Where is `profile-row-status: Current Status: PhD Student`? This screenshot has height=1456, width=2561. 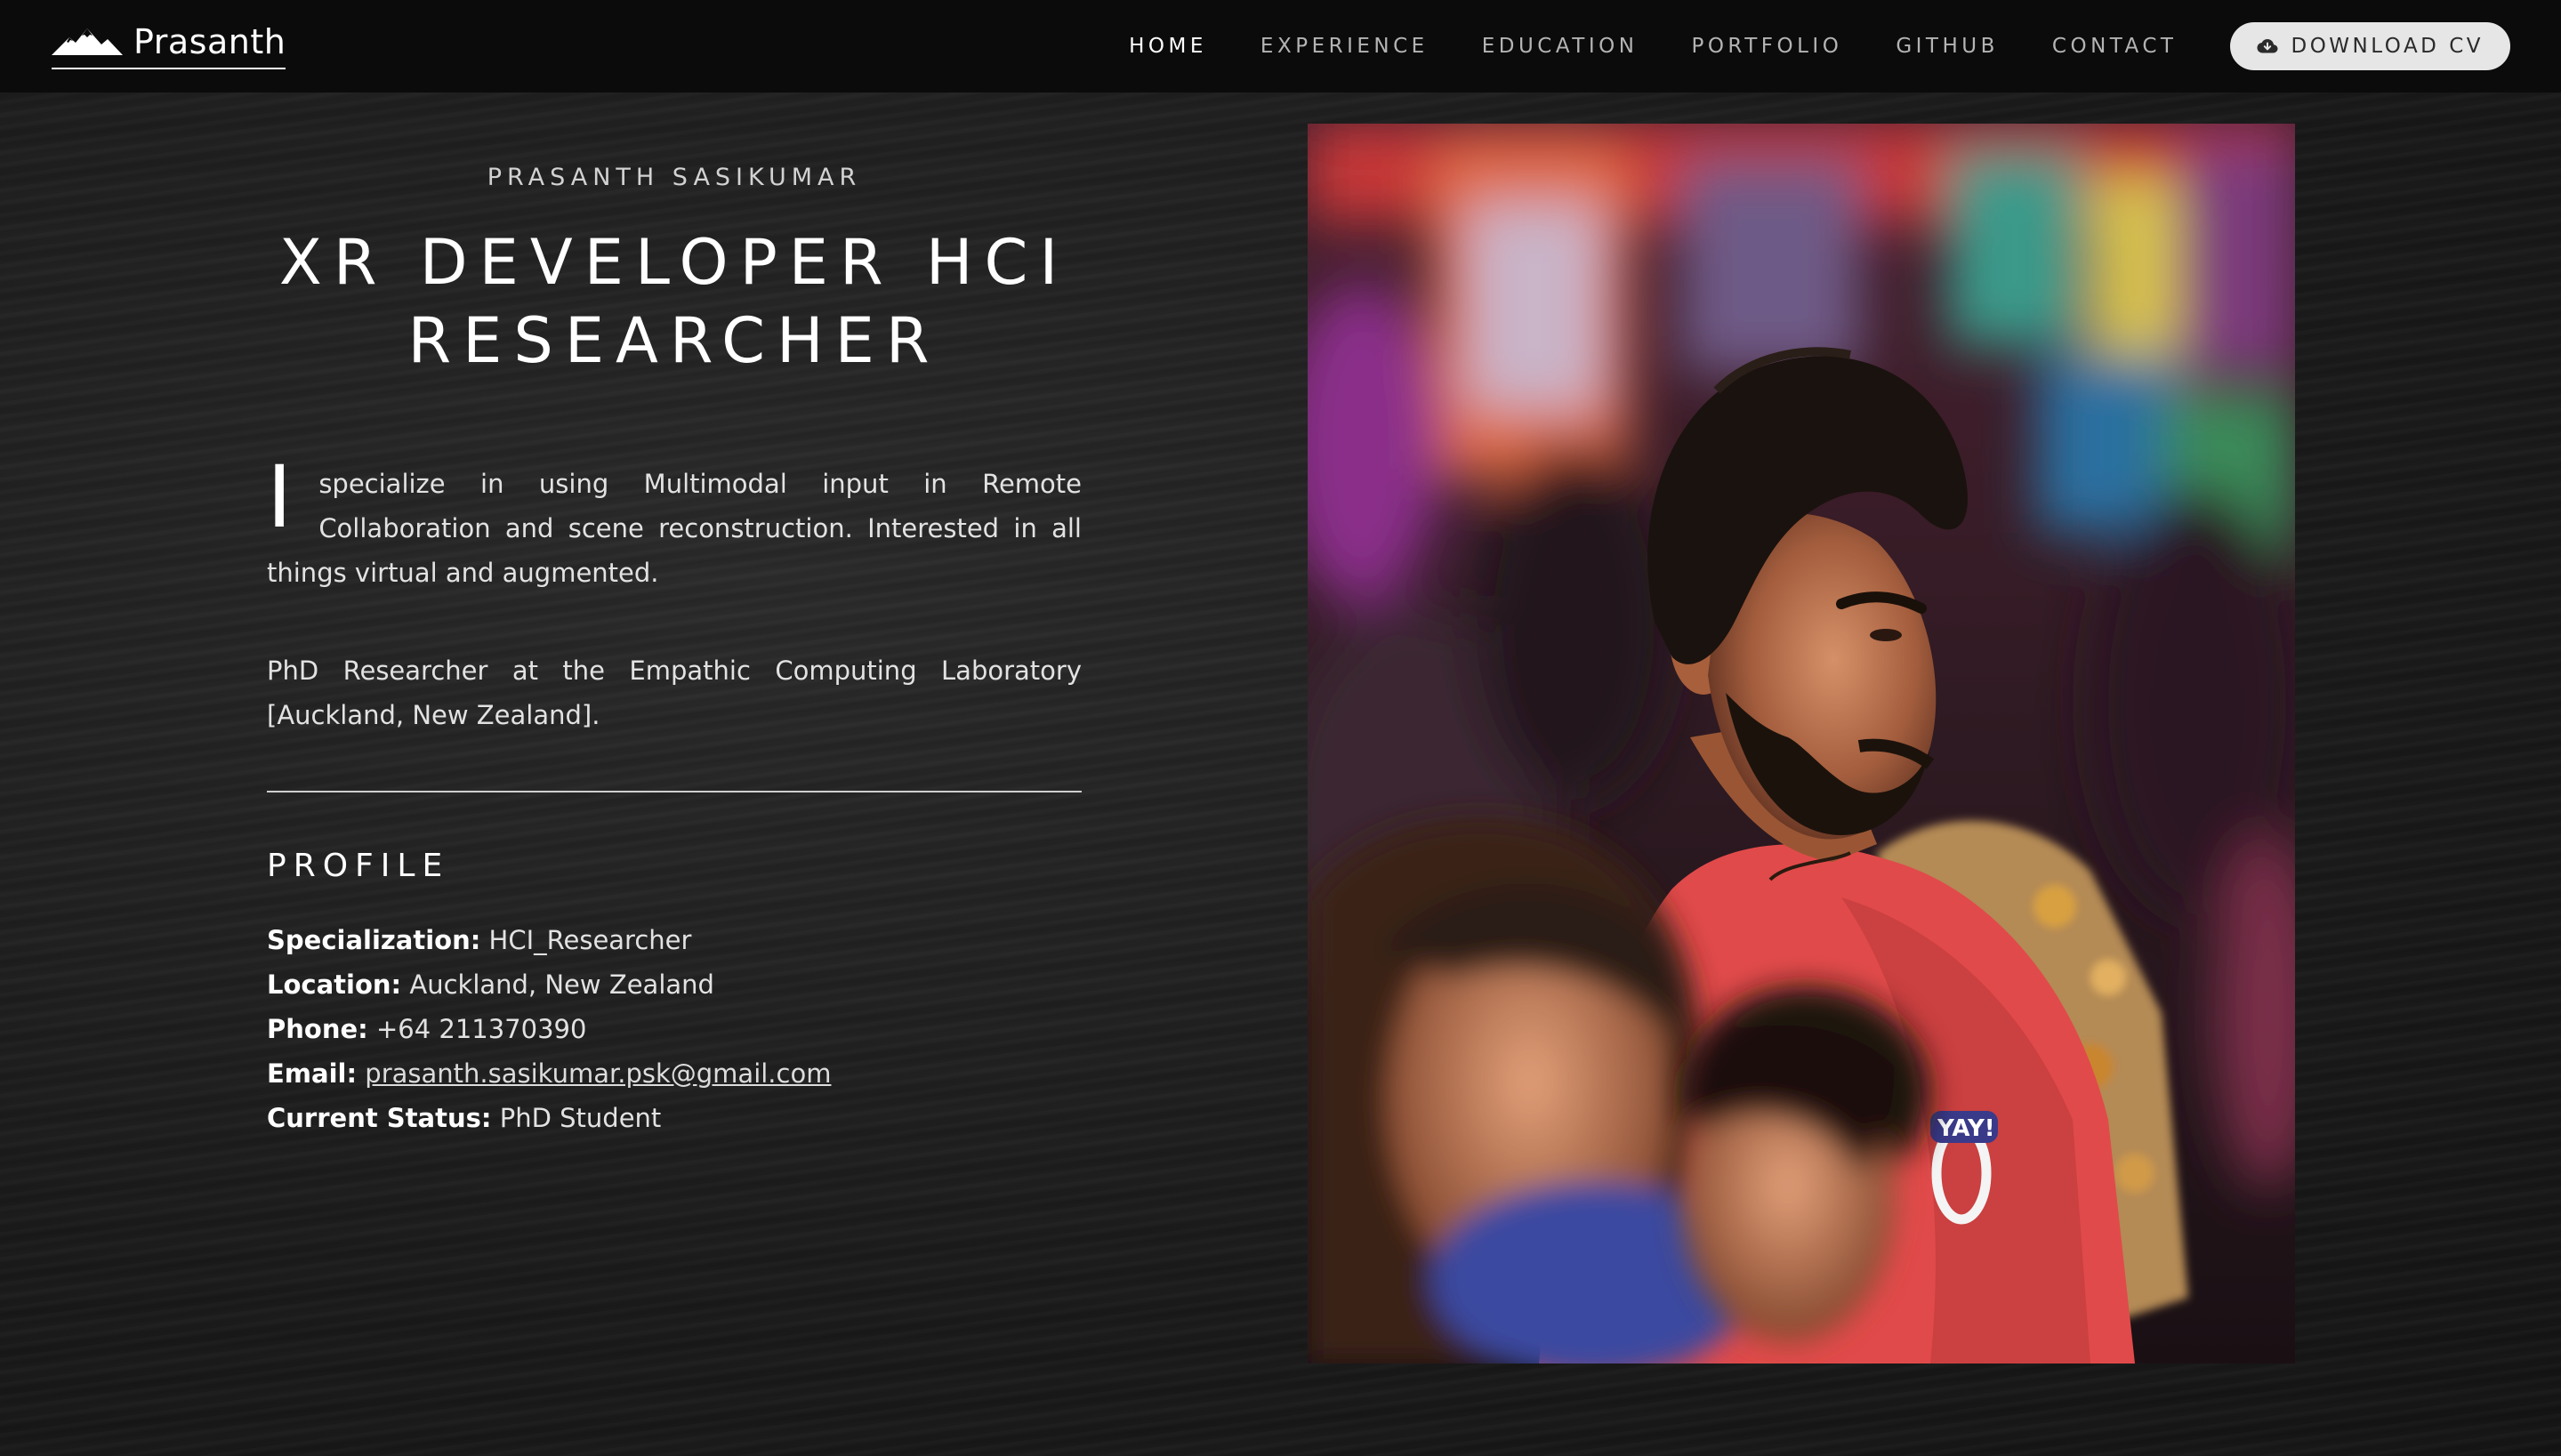
profile-row-status: Current Status: PhD Student is located at coordinates (675, 1118).